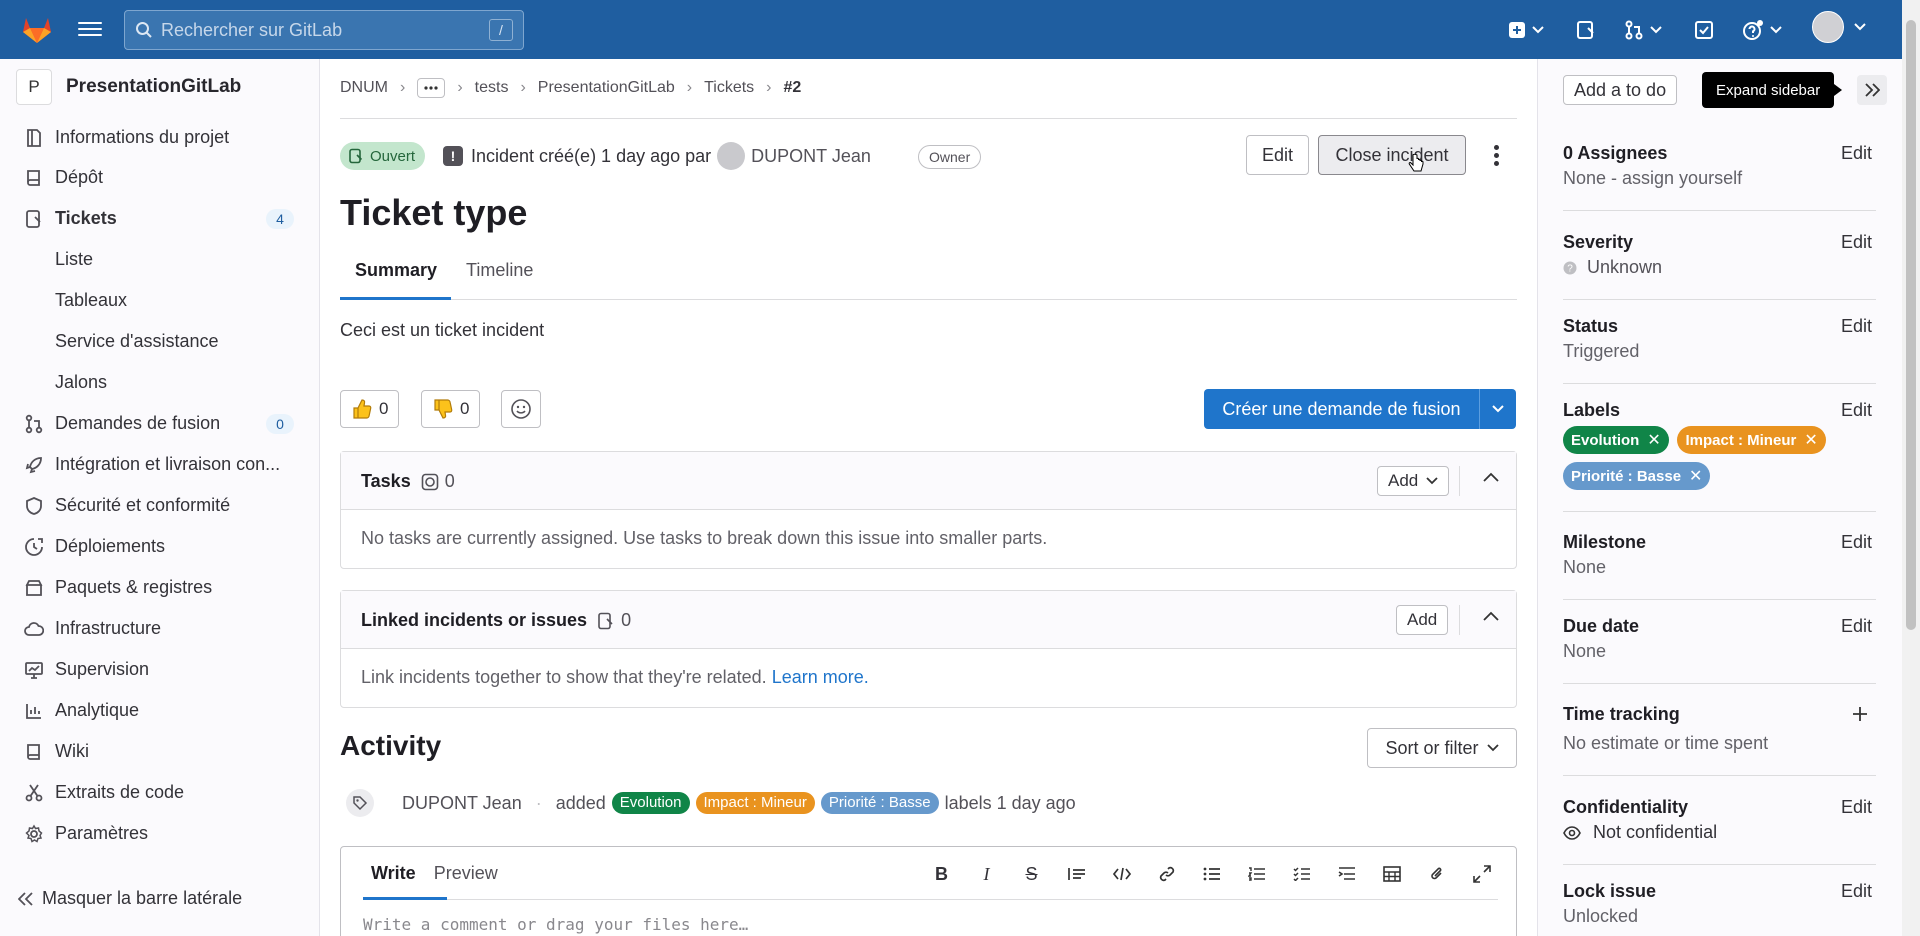 The width and height of the screenshot is (1920, 936). Describe the element at coordinates (160, 710) in the screenshot. I see `sidebar-item-analytics: Analytique` at that location.